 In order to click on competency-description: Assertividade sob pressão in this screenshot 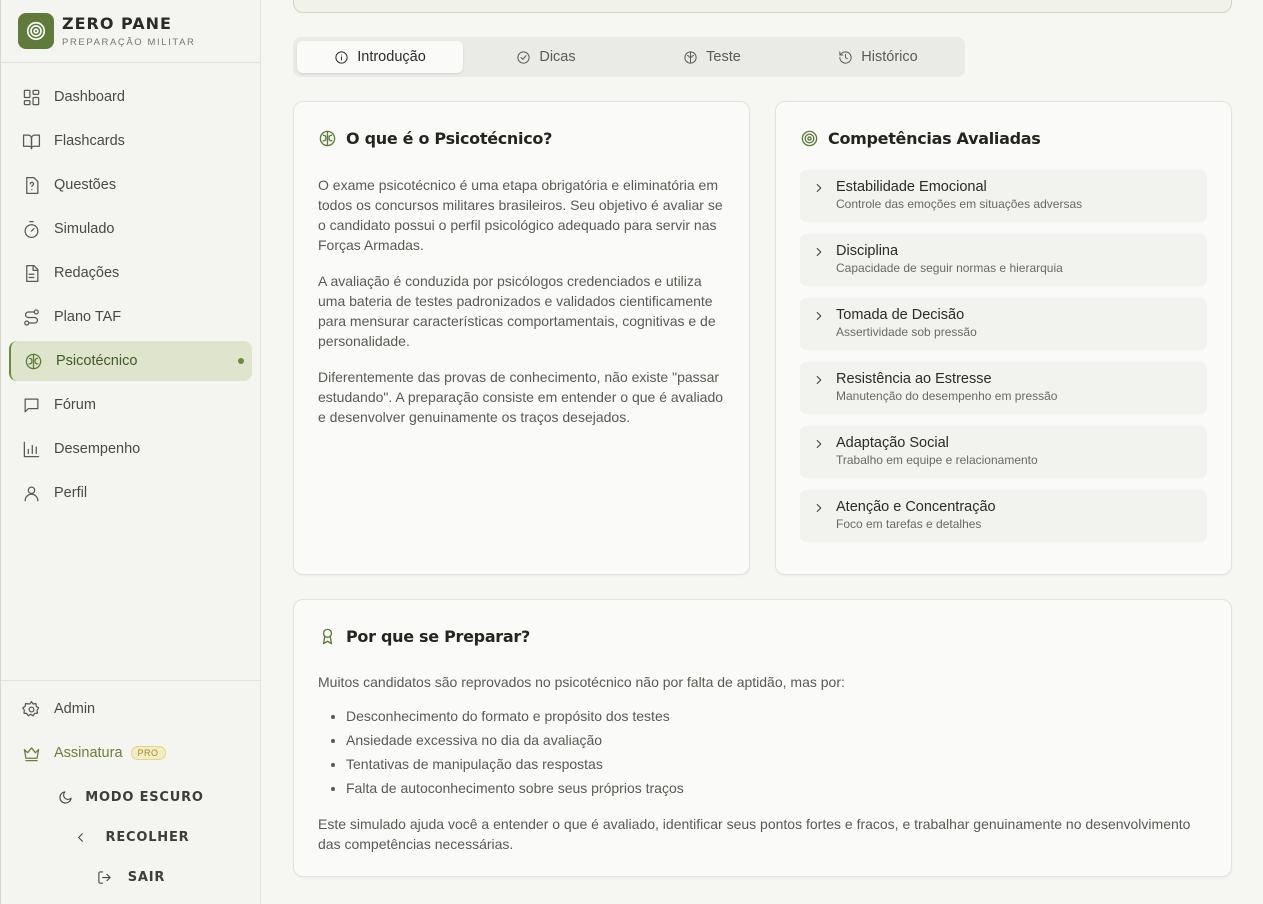, I will do `click(906, 332)`.